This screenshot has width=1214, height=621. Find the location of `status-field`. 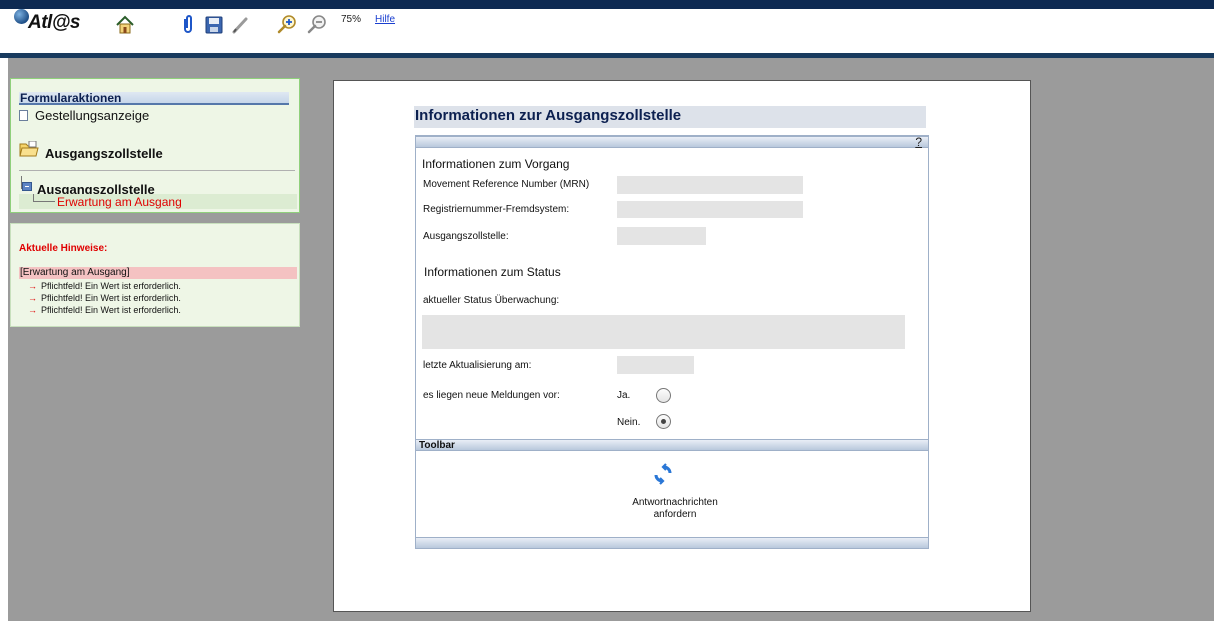

status-field is located at coordinates (663, 332).